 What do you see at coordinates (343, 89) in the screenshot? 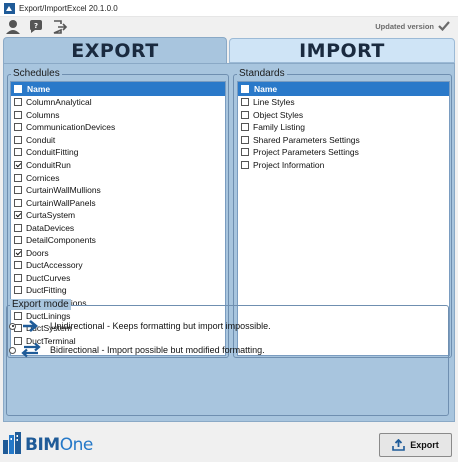
I see `standards-list-header: Name` at bounding box center [343, 89].